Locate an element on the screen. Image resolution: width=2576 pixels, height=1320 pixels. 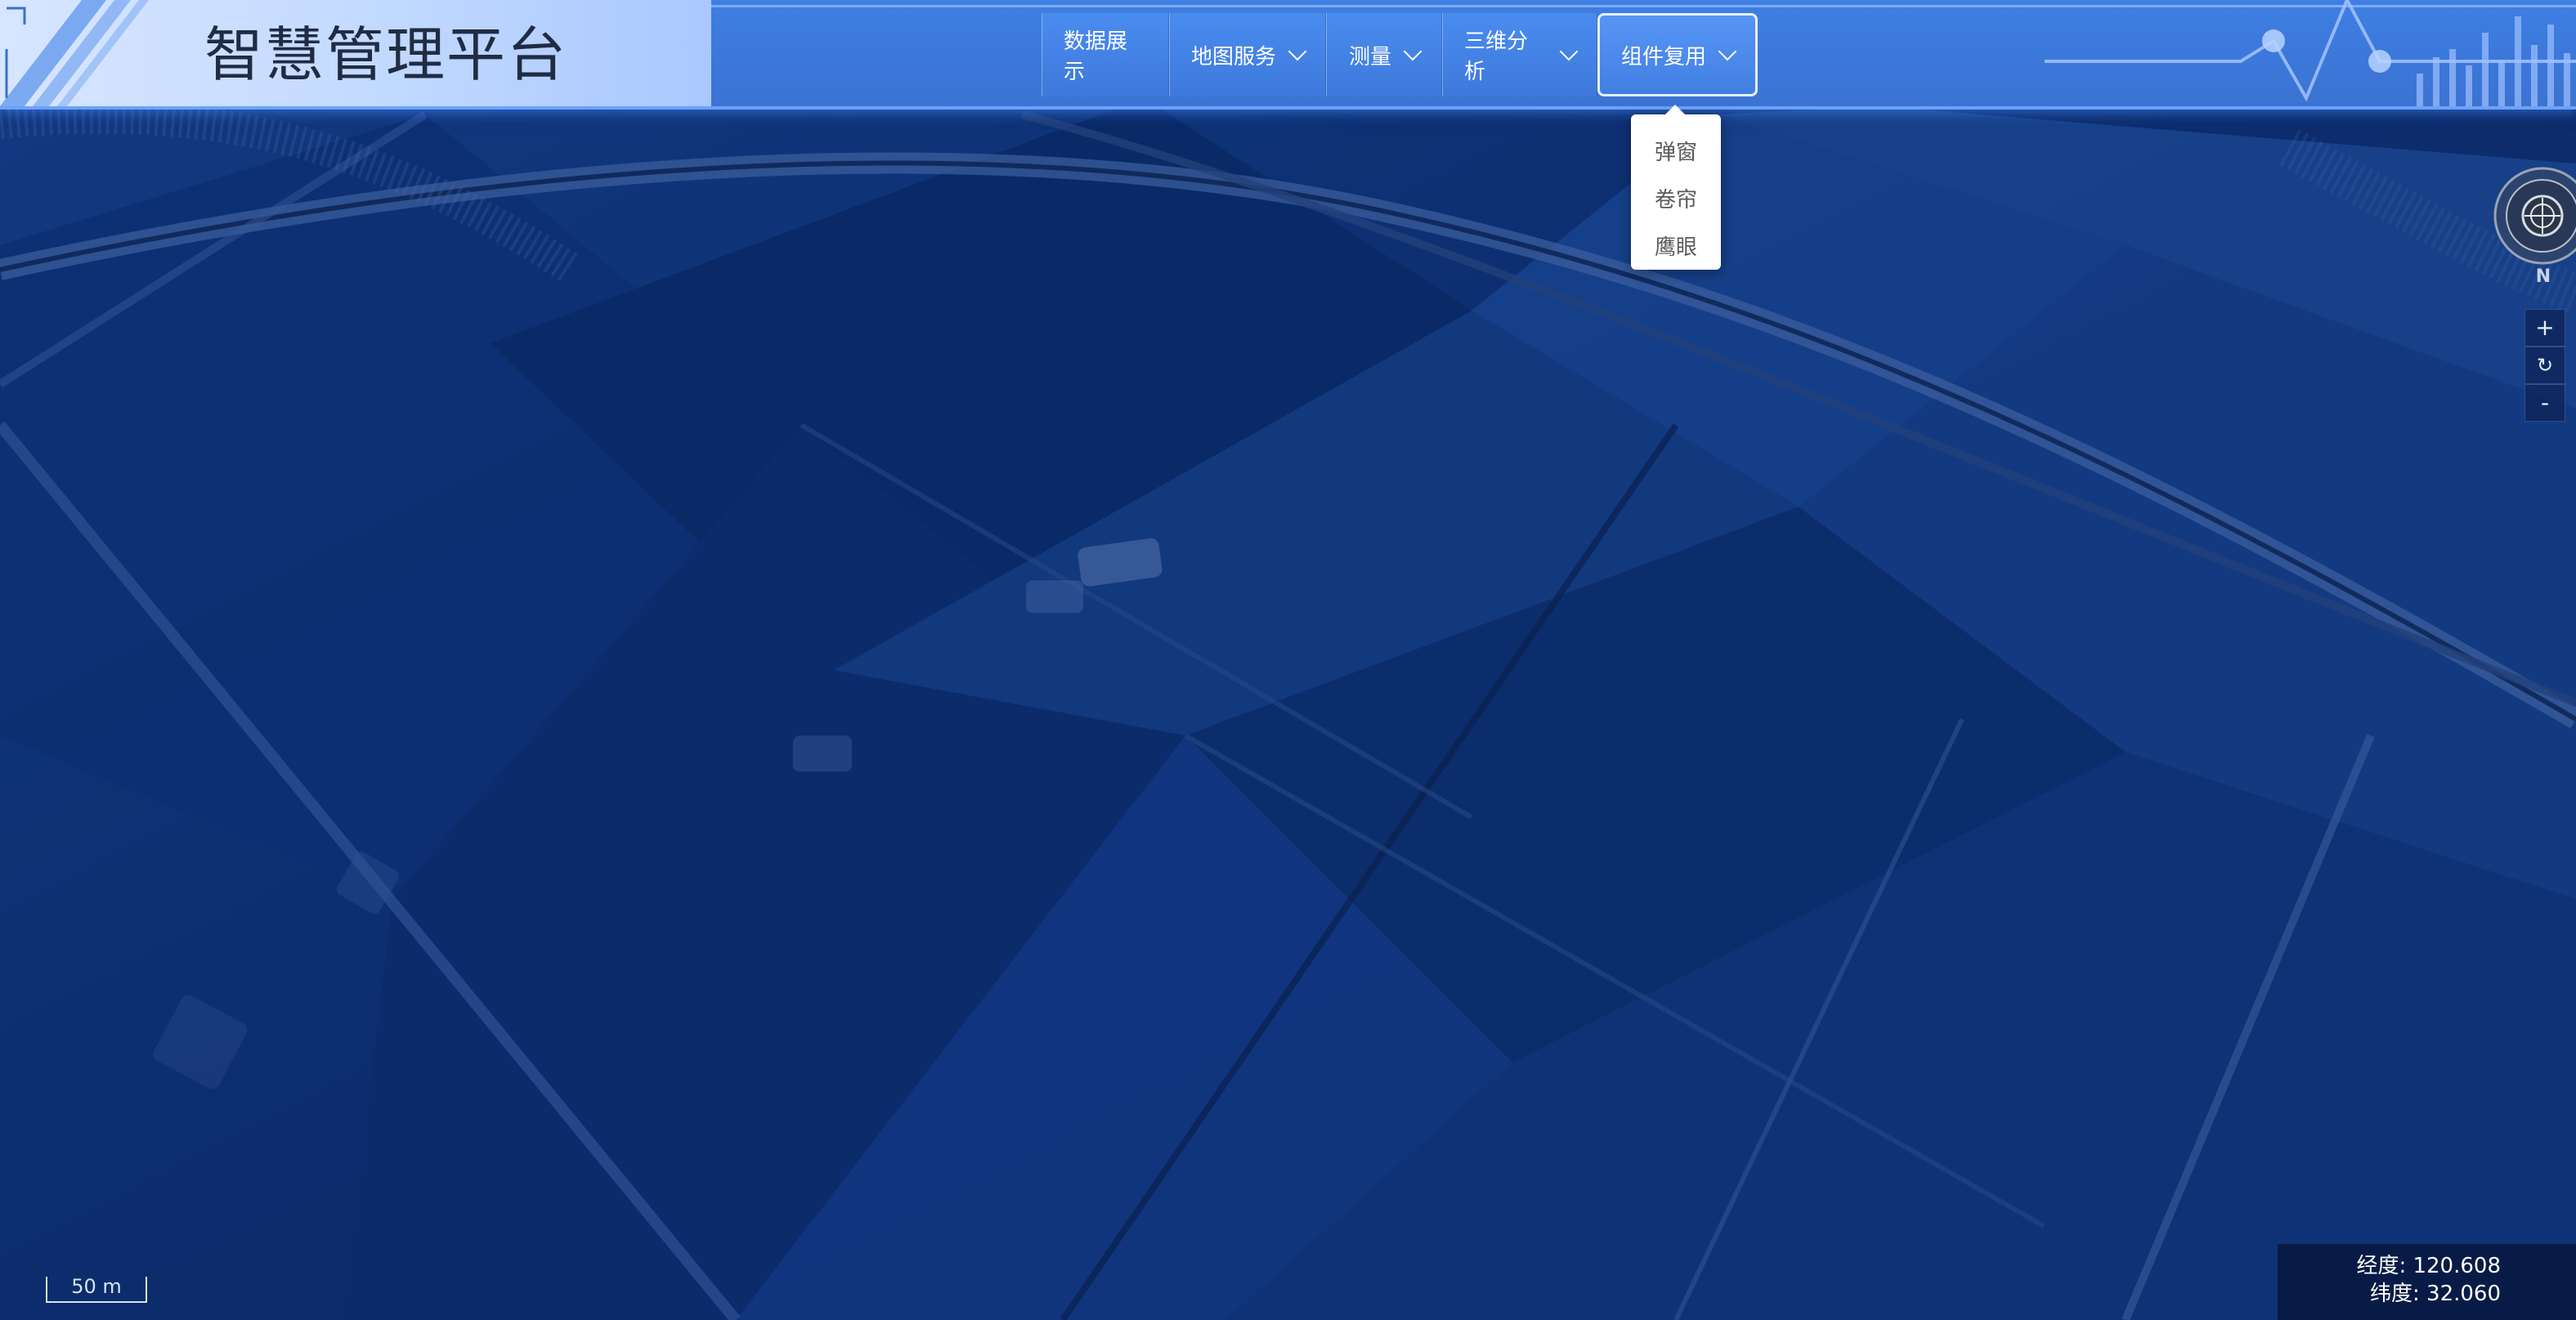
coordinate-readout: 经度: 120.608 纬度: 32.060 is located at coordinates (2427, 1282).